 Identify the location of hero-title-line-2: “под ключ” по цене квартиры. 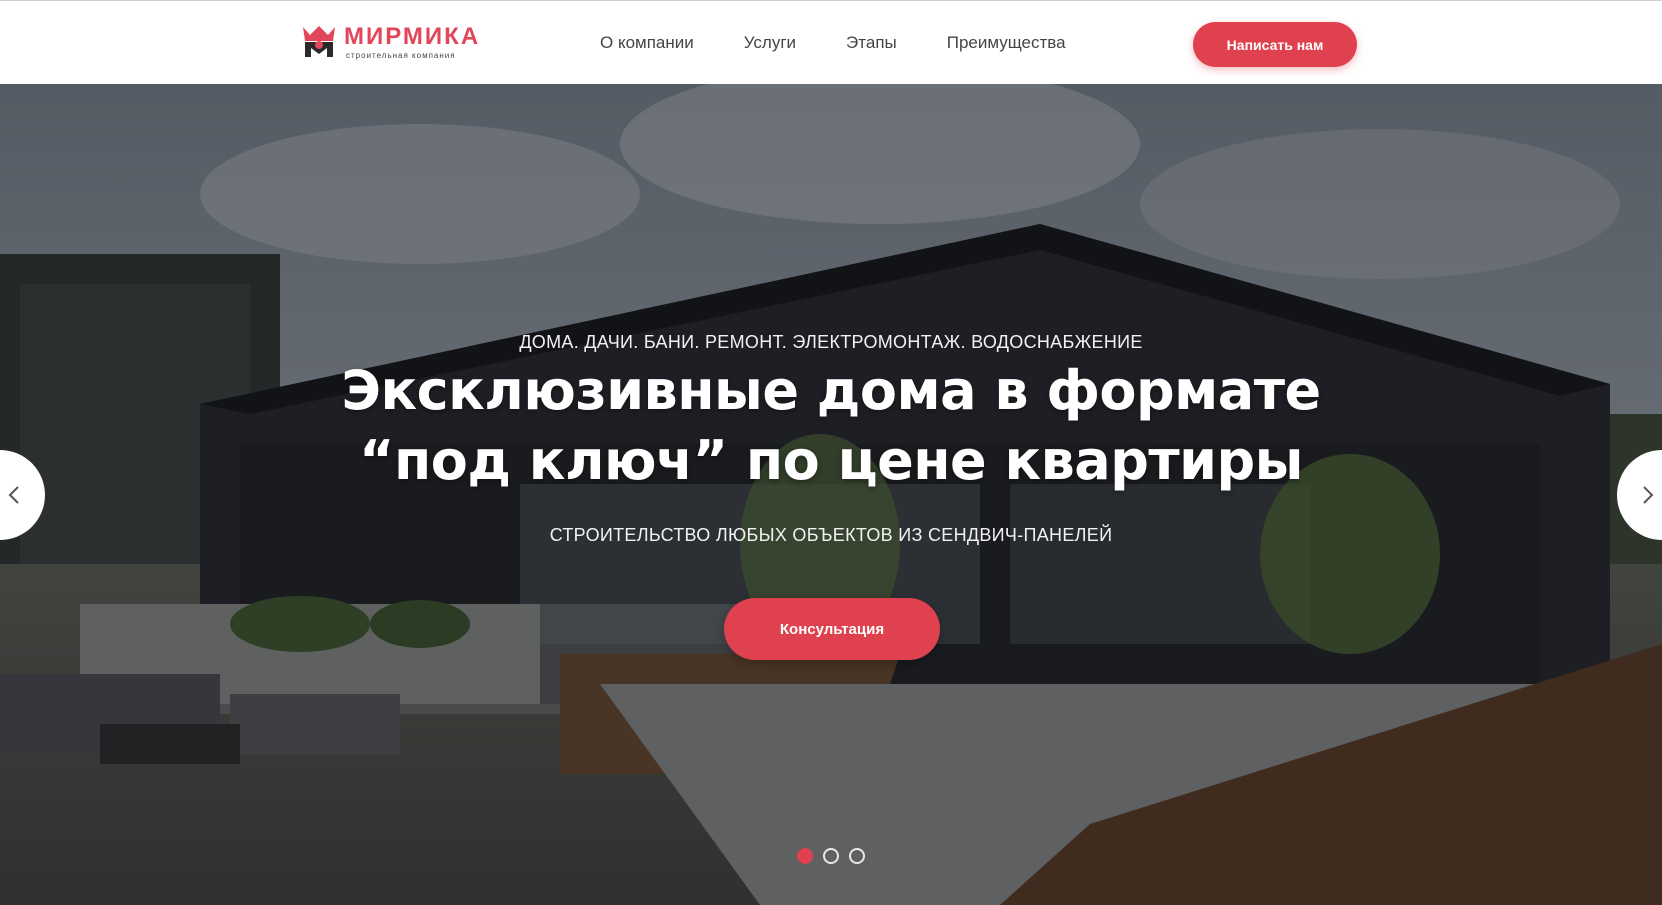
(831, 460).